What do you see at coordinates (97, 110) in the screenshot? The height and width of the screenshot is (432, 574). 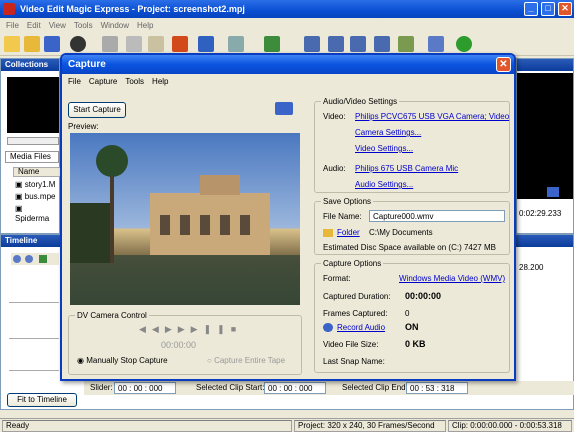 I see `start-capture-button: Start Capture` at bounding box center [97, 110].